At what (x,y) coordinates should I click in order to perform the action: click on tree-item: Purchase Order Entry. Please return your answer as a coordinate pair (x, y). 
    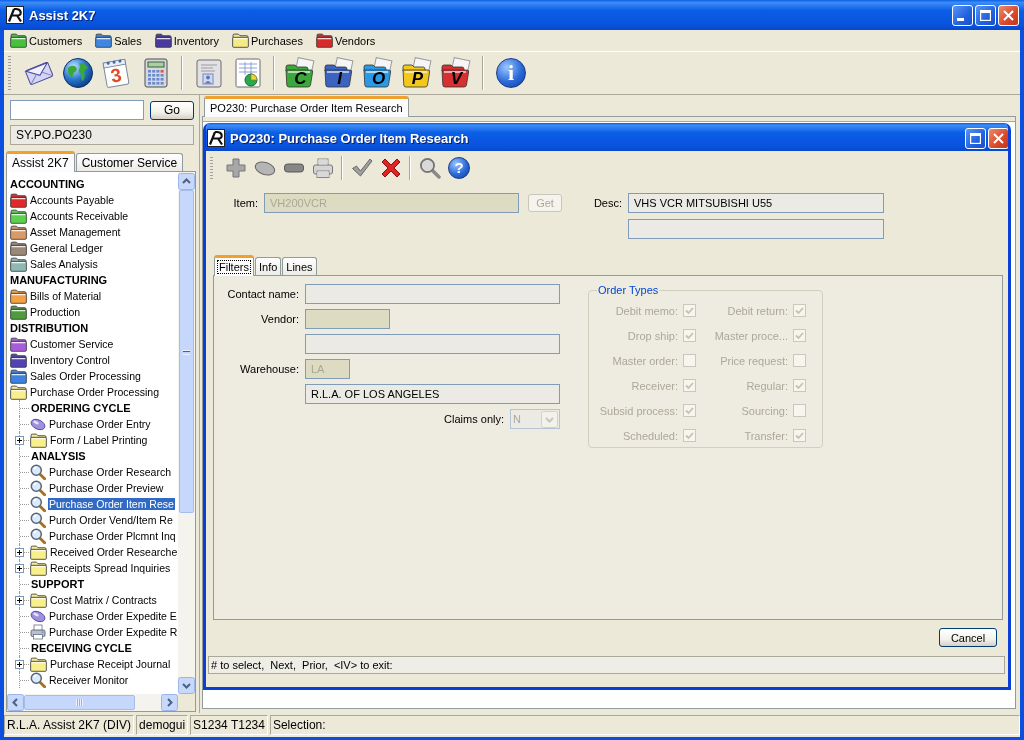
    Looking at the image, I should click on (100, 424).